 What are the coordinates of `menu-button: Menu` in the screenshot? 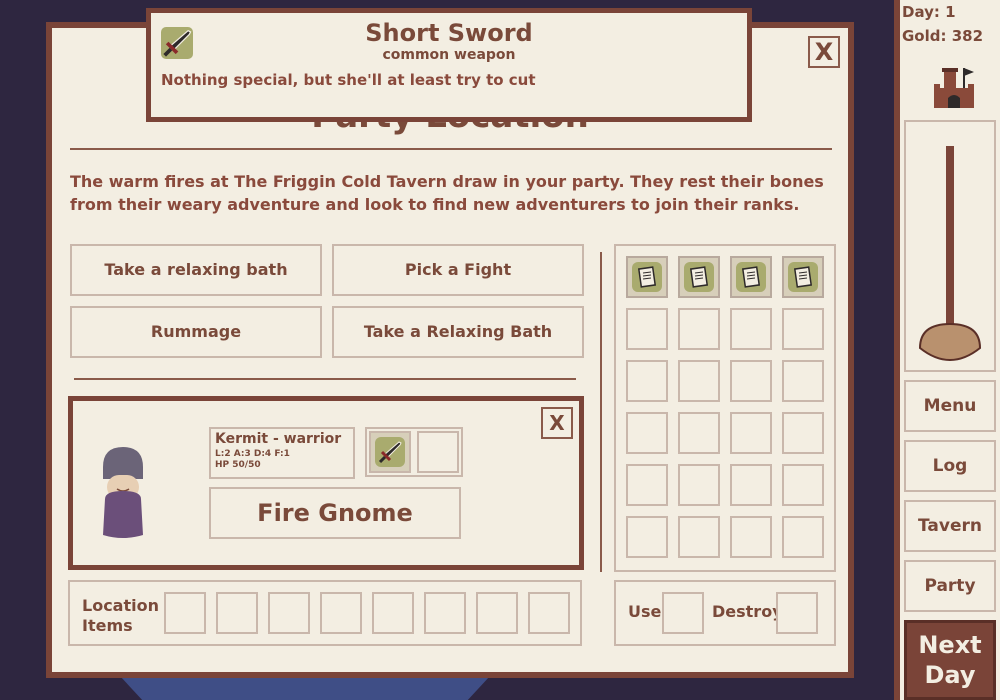 It's located at (950, 406).